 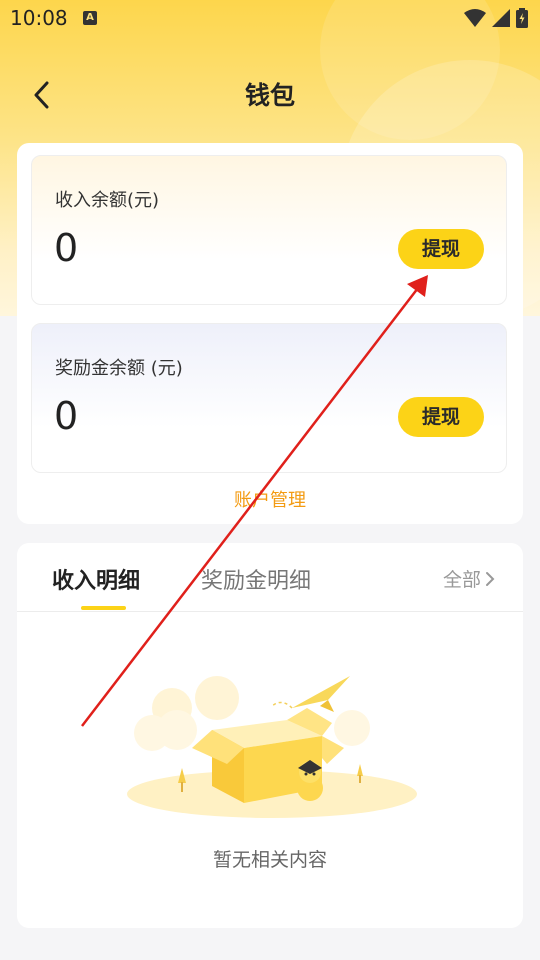 What do you see at coordinates (441, 249) in the screenshot?
I see `income-withdraw-button: 提现` at bounding box center [441, 249].